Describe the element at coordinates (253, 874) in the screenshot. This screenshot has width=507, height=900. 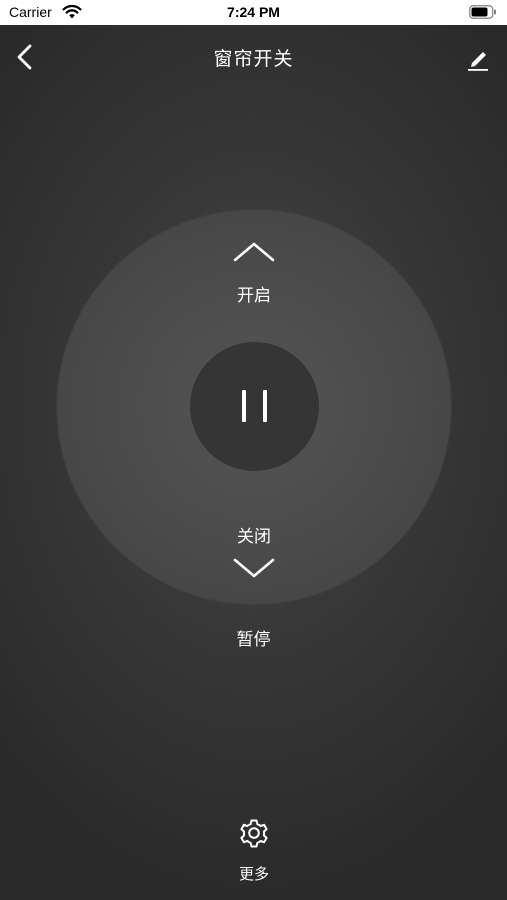
I see `more-label: 更多` at that location.